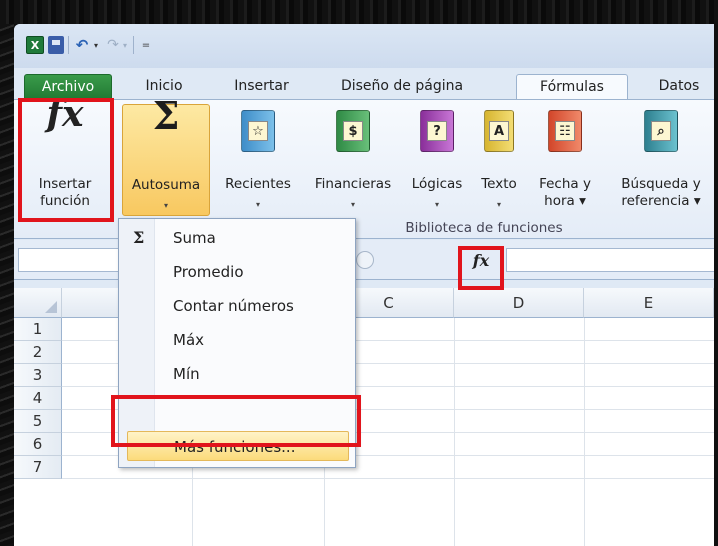  I want to click on logical-label: Lógicas, so click(437, 184).